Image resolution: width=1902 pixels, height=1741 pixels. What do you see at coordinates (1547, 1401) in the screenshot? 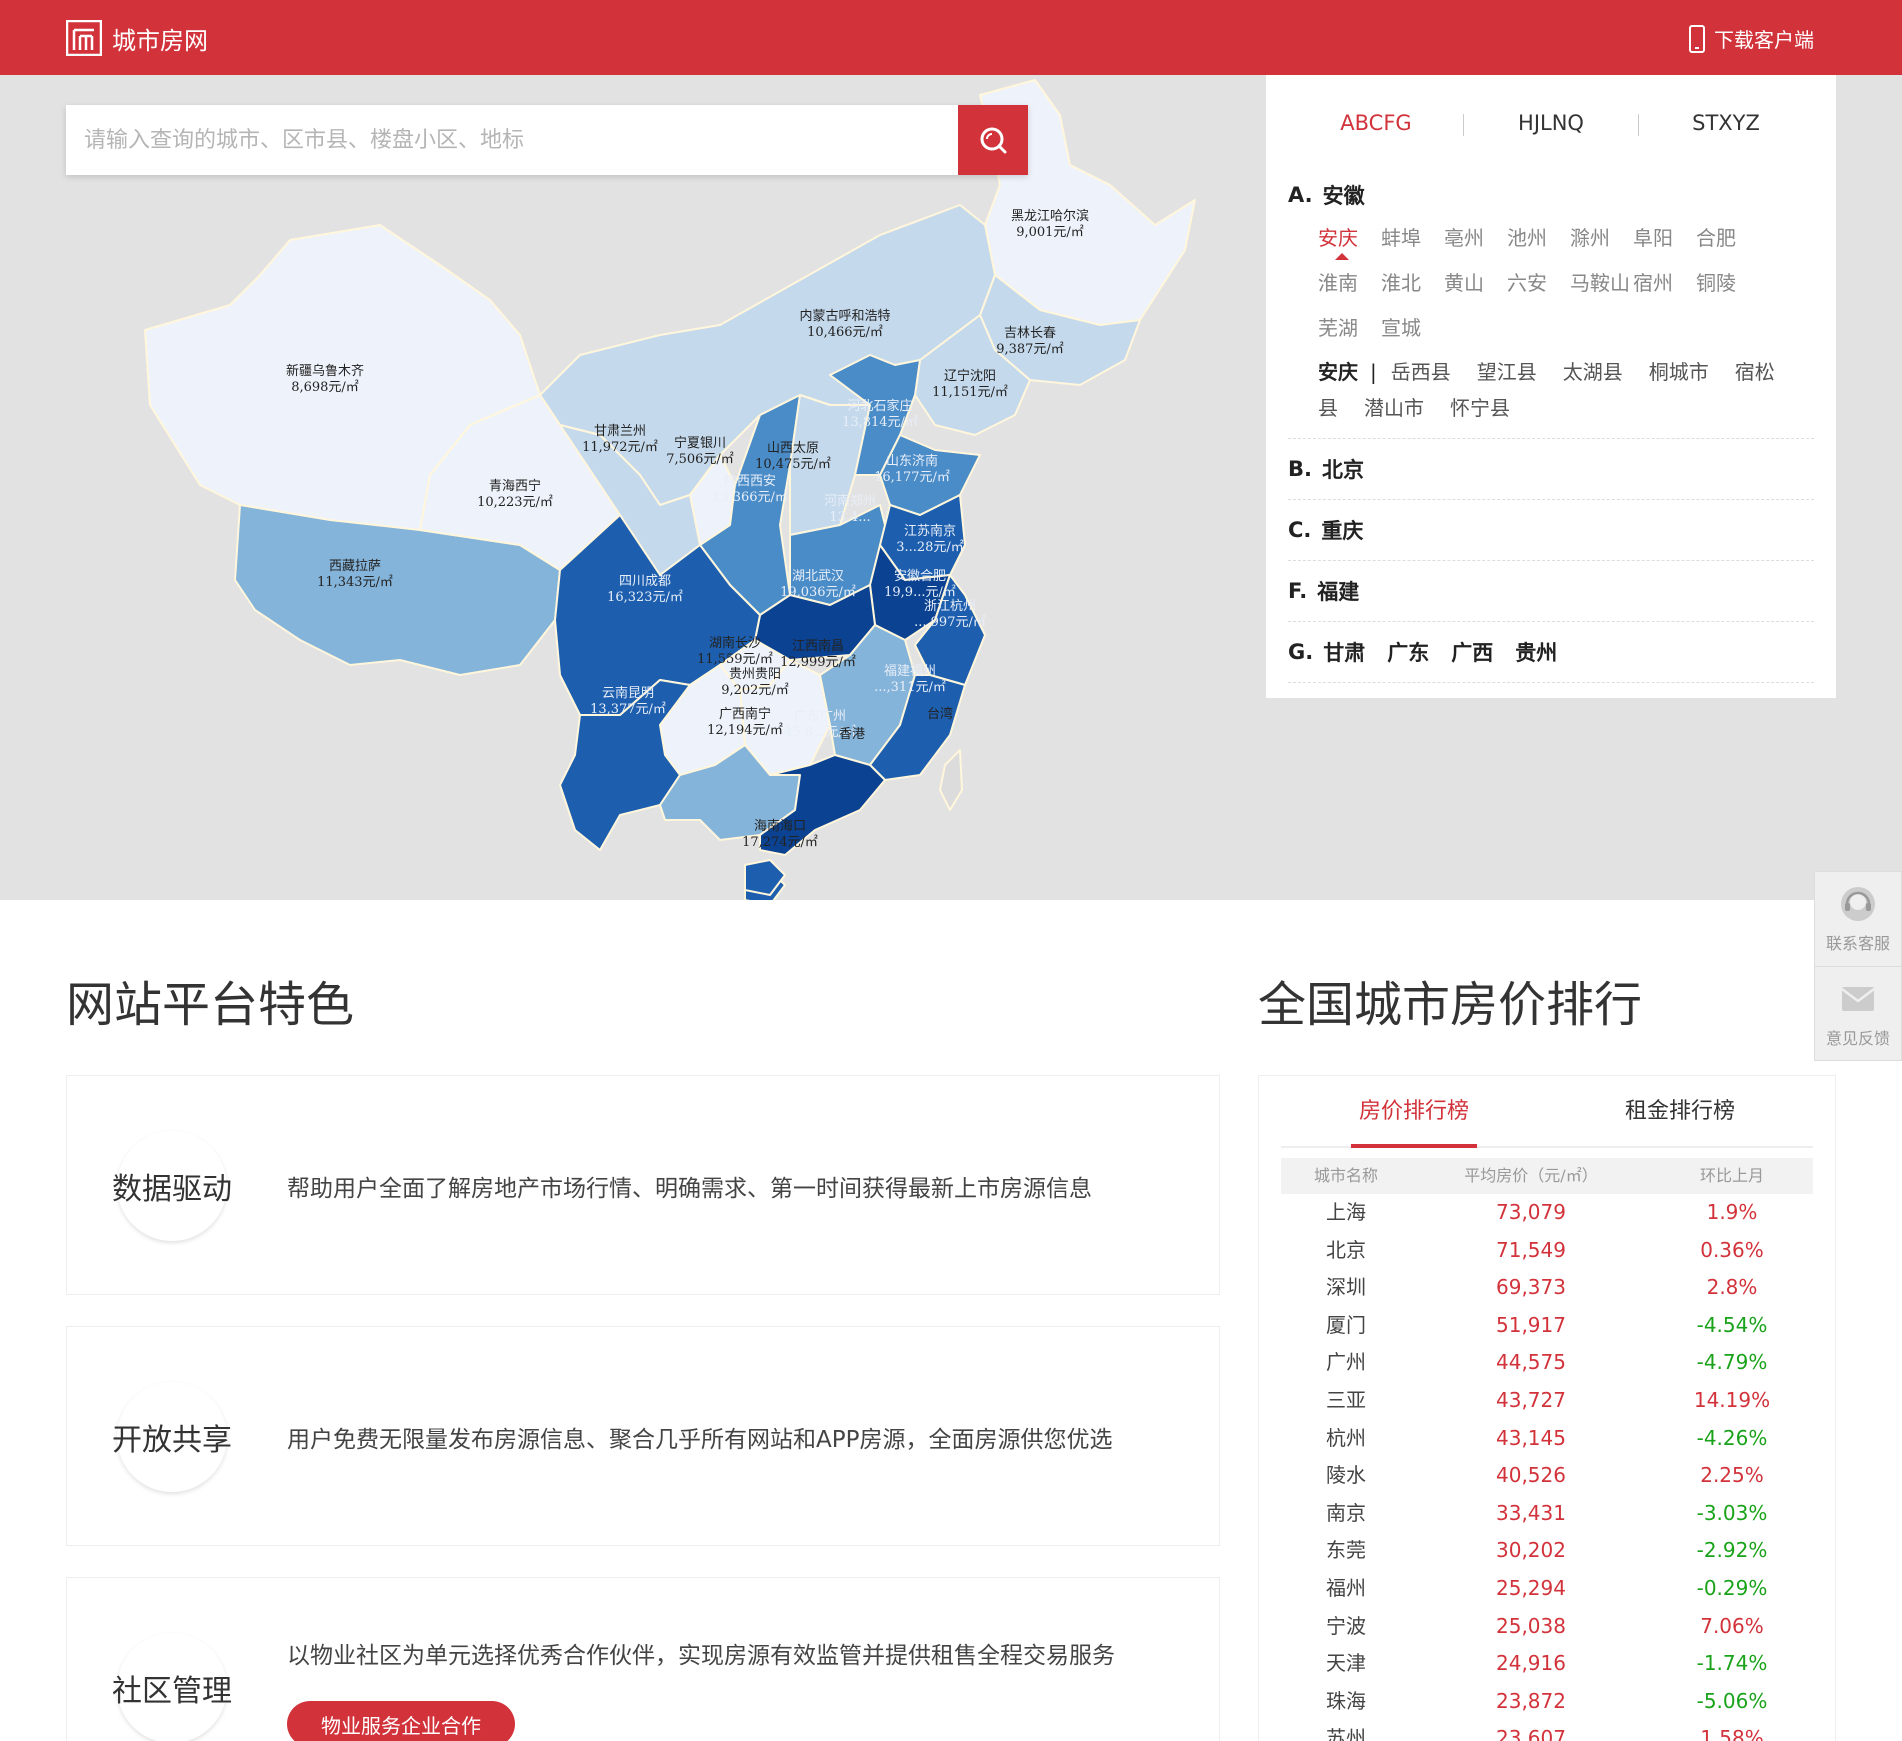
I see `table-row: 三亚 43,727 14.19%` at bounding box center [1547, 1401].